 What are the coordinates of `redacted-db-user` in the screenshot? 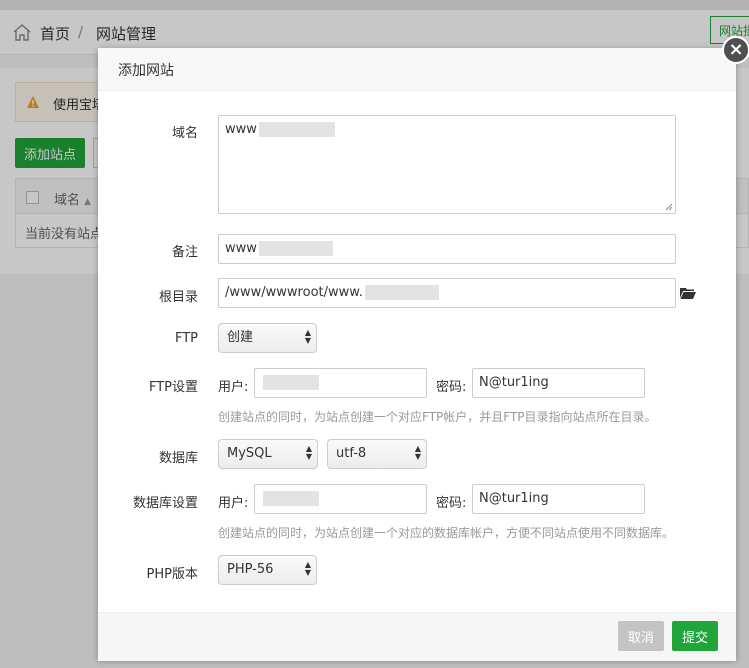 It's located at (291, 498).